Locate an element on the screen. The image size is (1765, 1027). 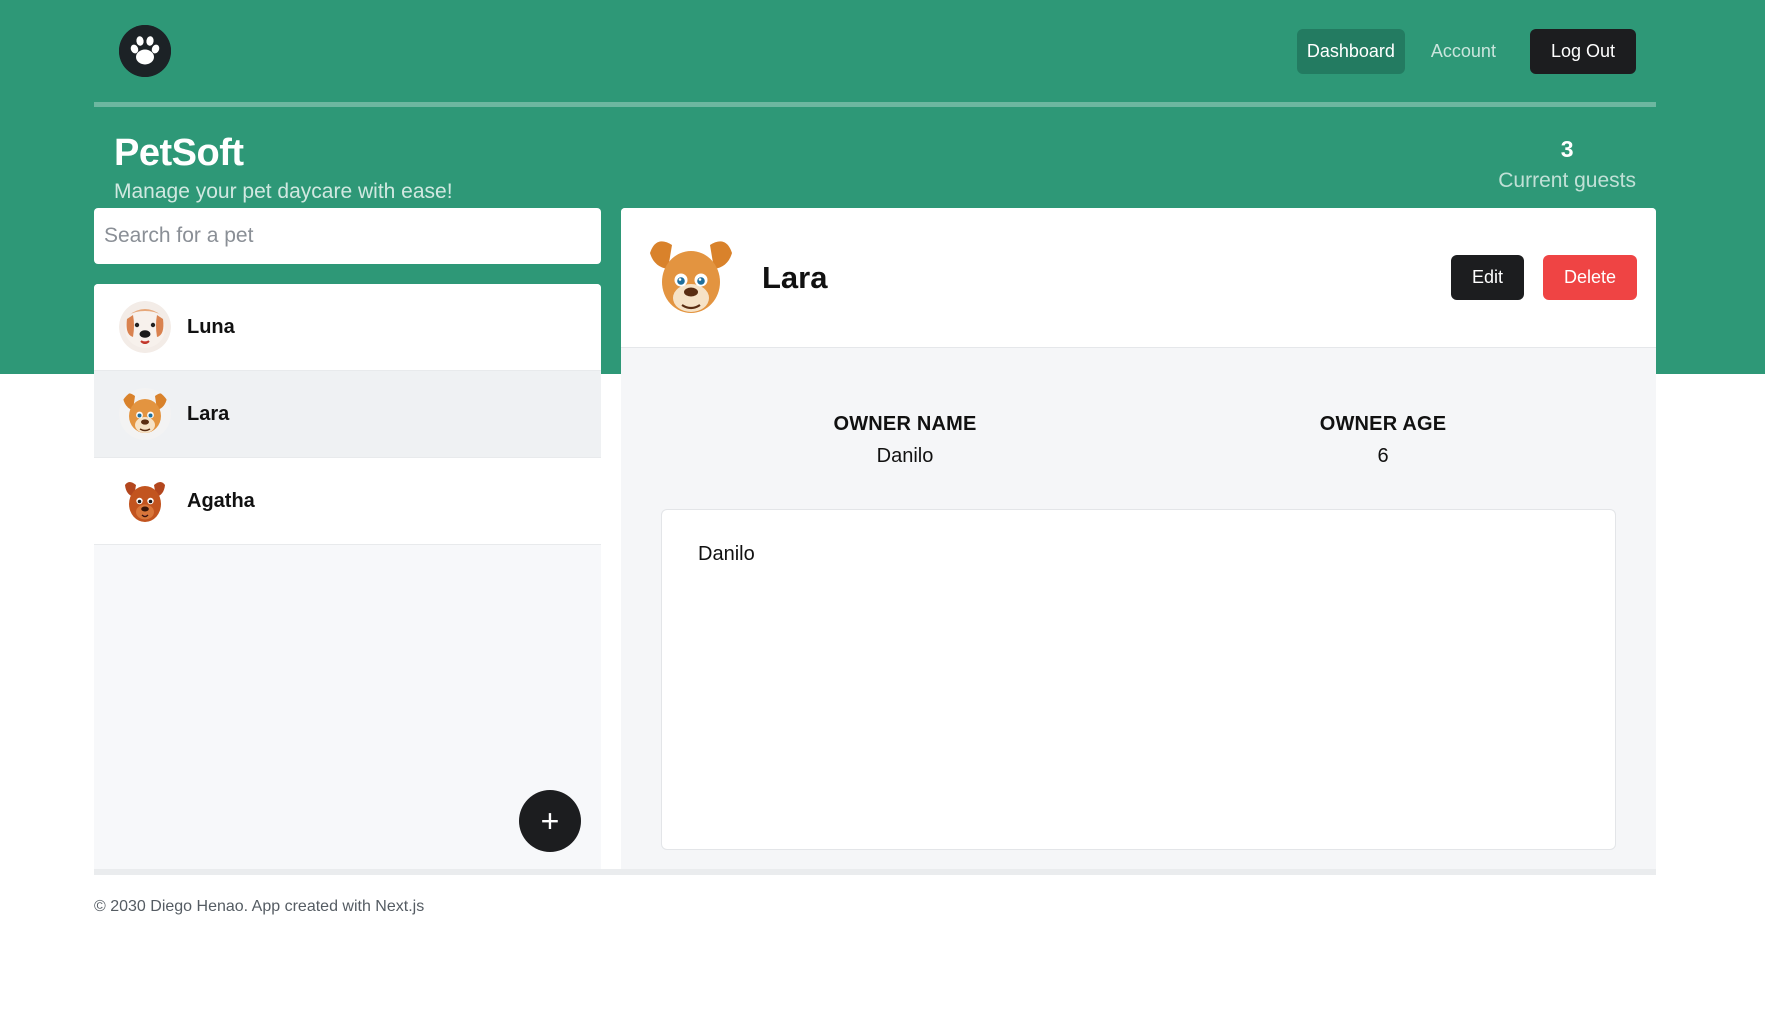
main-nav: Dashboard Account Log Out is located at coordinates (1458, 51).